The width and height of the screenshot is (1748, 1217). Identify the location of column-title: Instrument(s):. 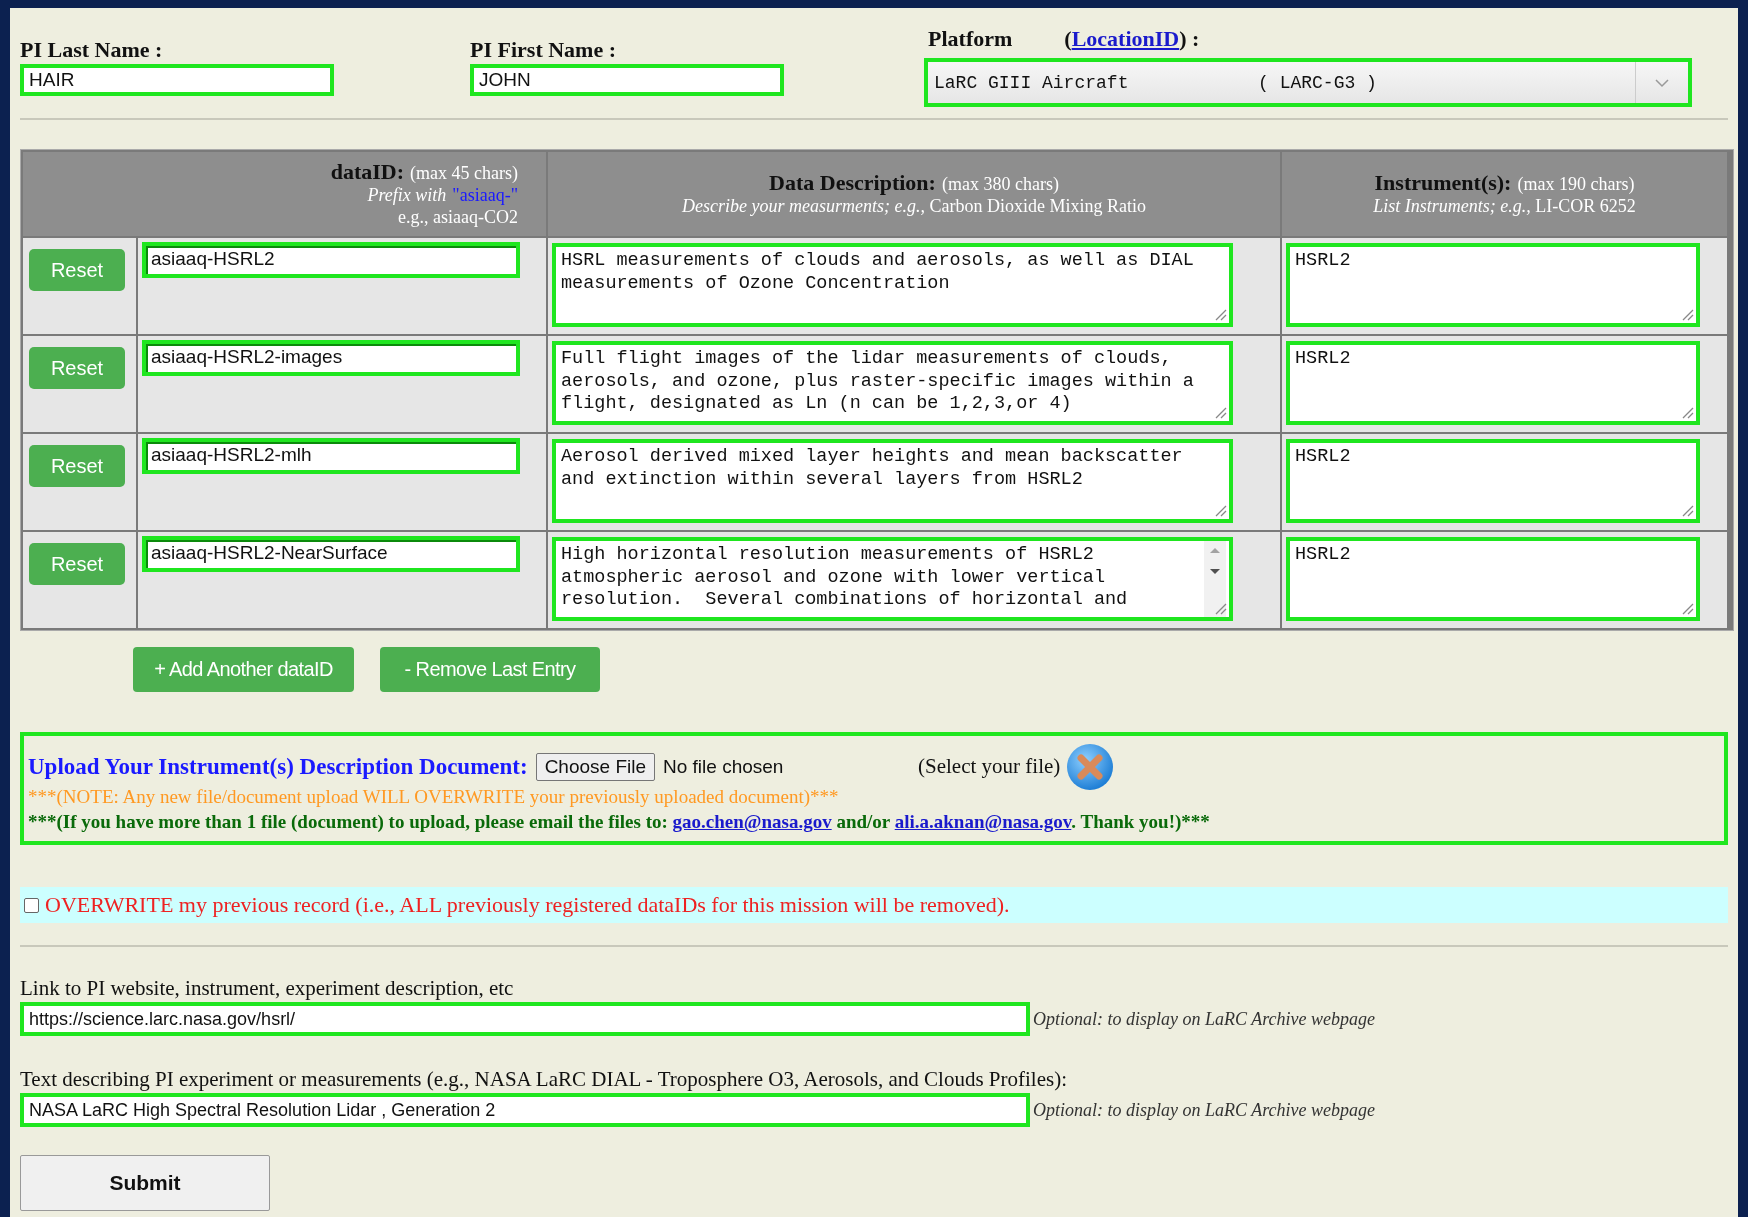
(1443, 182).